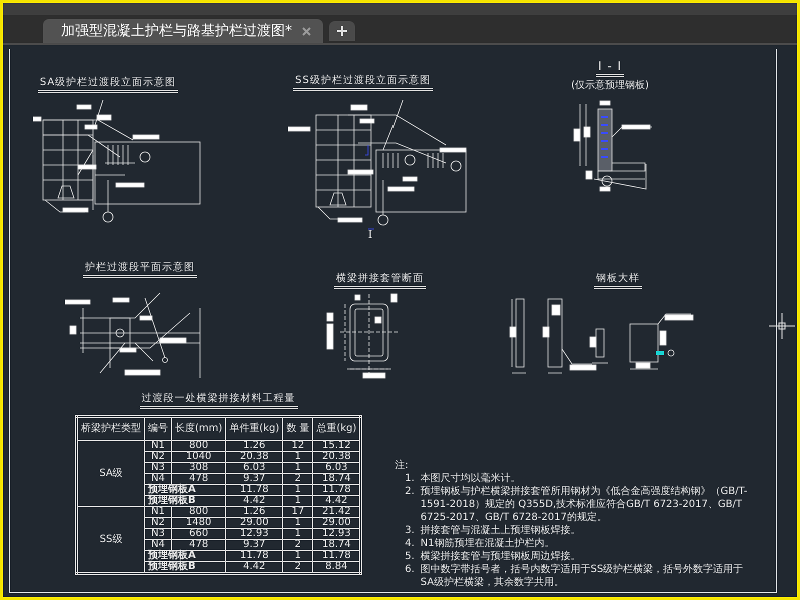 This screenshot has height=600, width=800. I want to click on table-title: 过渡段一处横梁拼接材料工程量, so click(219, 400).